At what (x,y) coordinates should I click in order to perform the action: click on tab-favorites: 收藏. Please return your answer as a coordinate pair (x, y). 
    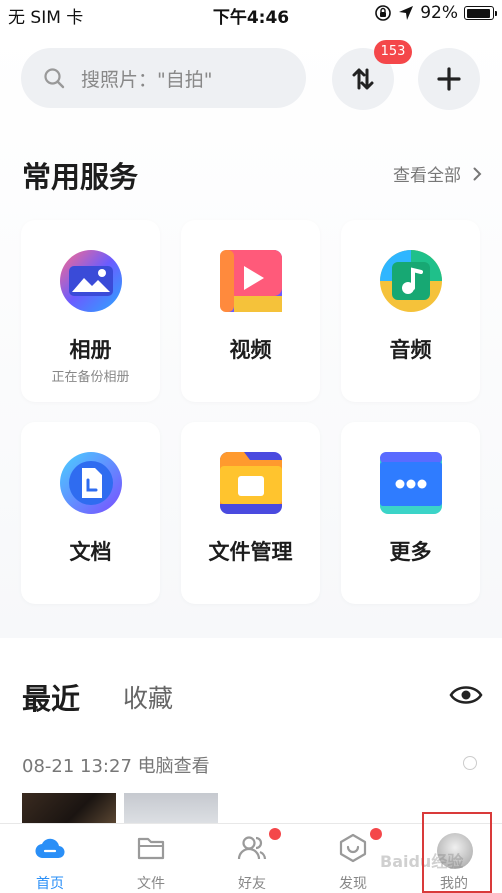
    Looking at the image, I should click on (148, 697).